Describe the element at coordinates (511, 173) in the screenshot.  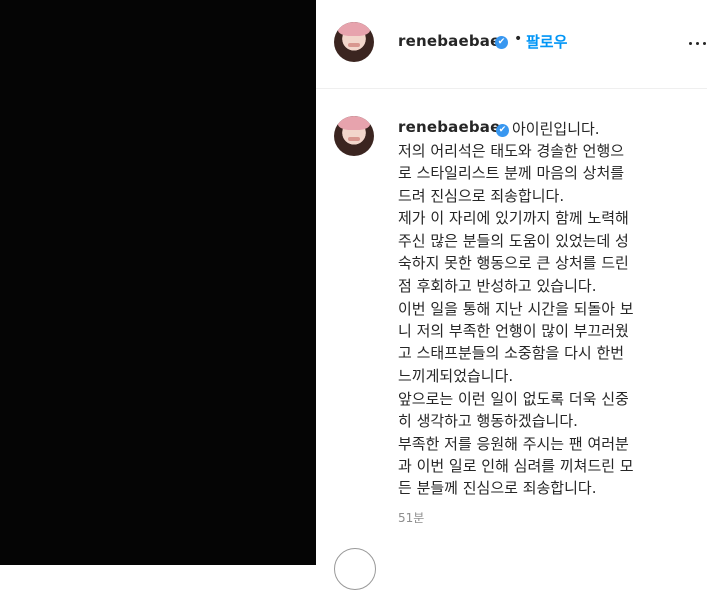
I see `caption-line: 로 스타일리스트 분께 마음의 상처를` at that location.